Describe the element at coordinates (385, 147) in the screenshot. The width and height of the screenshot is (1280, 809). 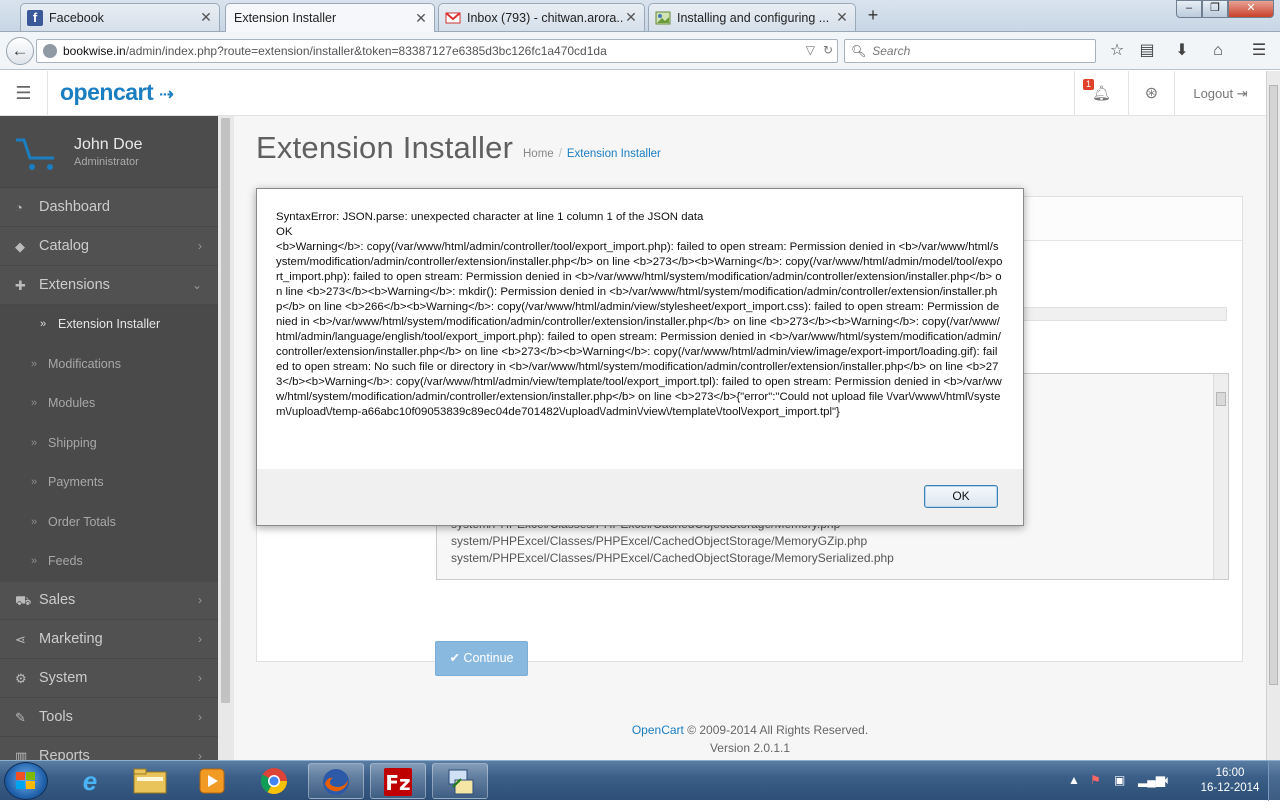
I see `page-title: Extension Installer` at that location.